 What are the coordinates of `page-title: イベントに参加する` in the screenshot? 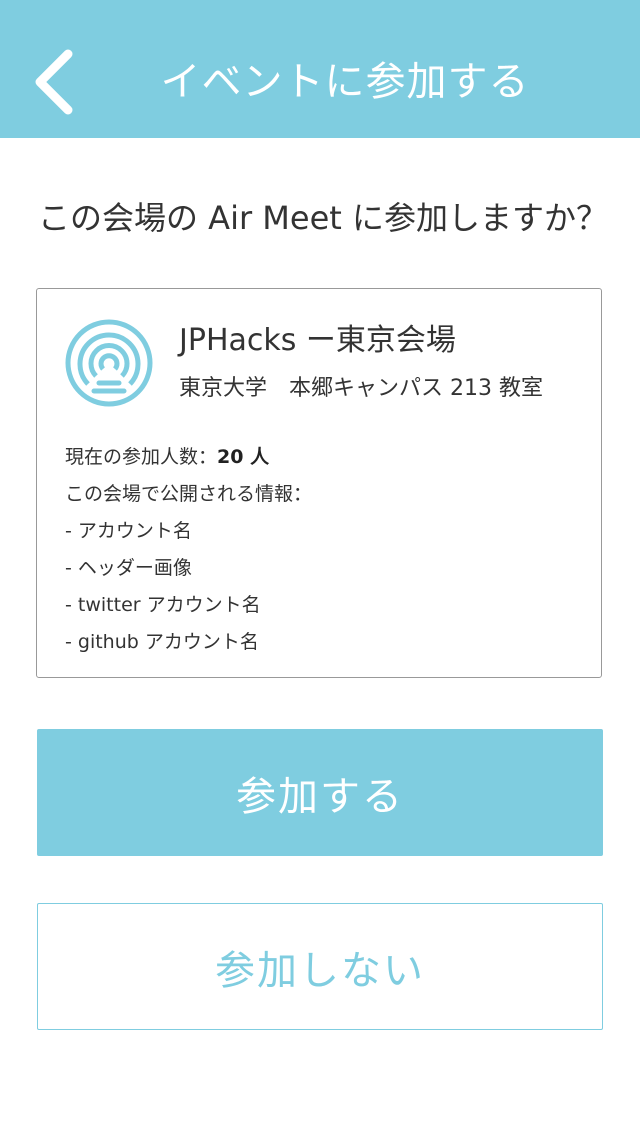 It's located at (345, 82).